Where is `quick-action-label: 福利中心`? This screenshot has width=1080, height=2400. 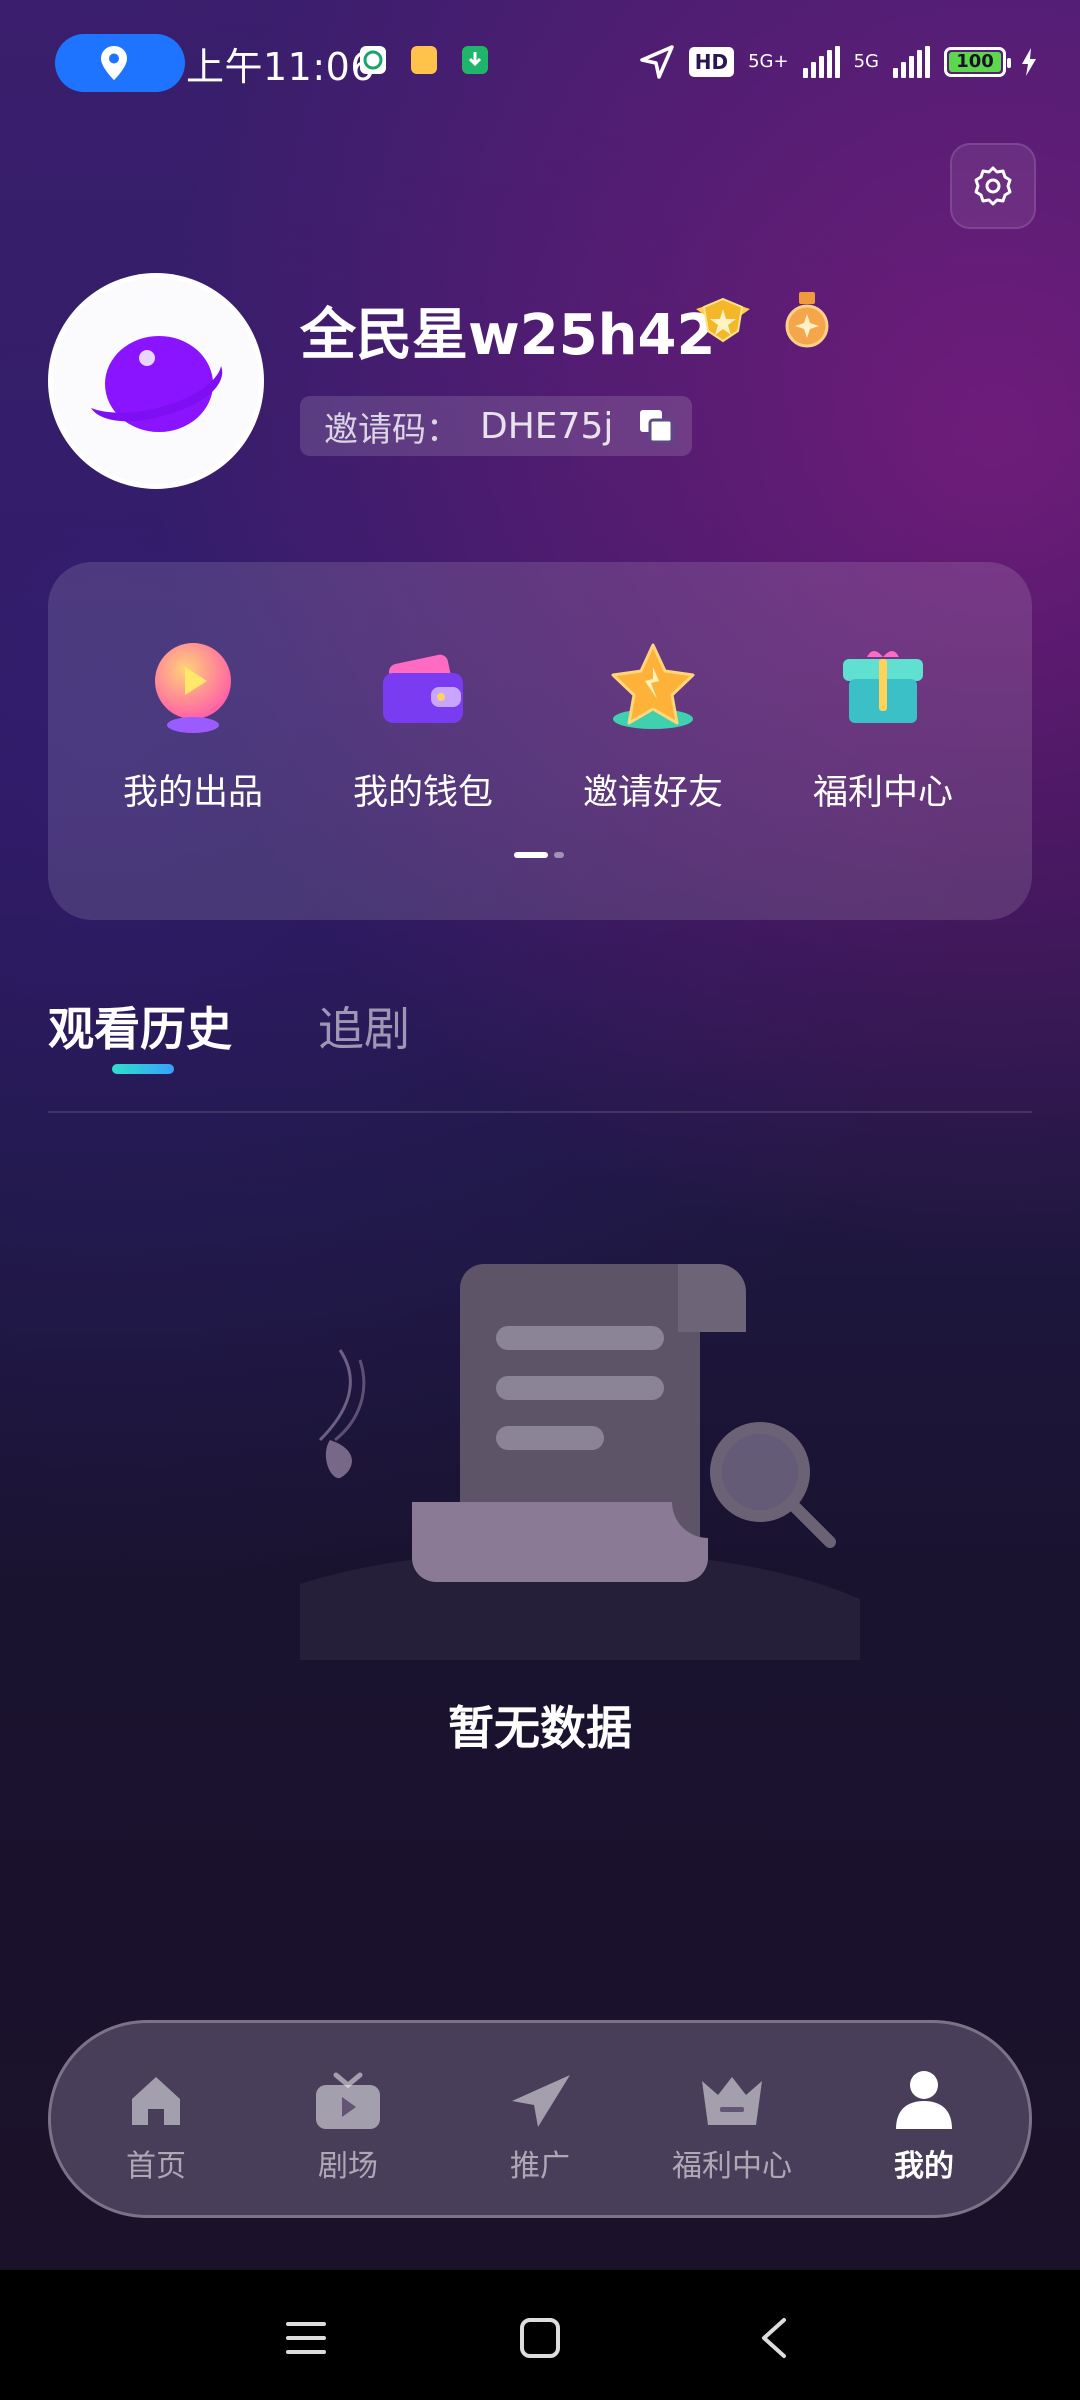 quick-action-label: 福利中心 is located at coordinates (882, 793).